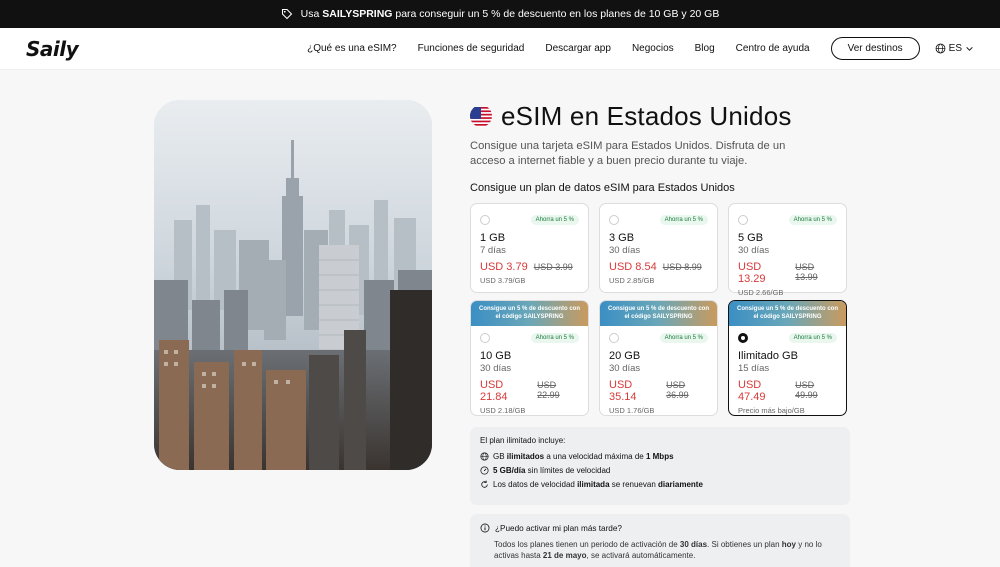 The height and width of the screenshot is (567, 1000). Describe the element at coordinates (623, 391) in the screenshot. I see `plan-price: USD 35.14` at that location.